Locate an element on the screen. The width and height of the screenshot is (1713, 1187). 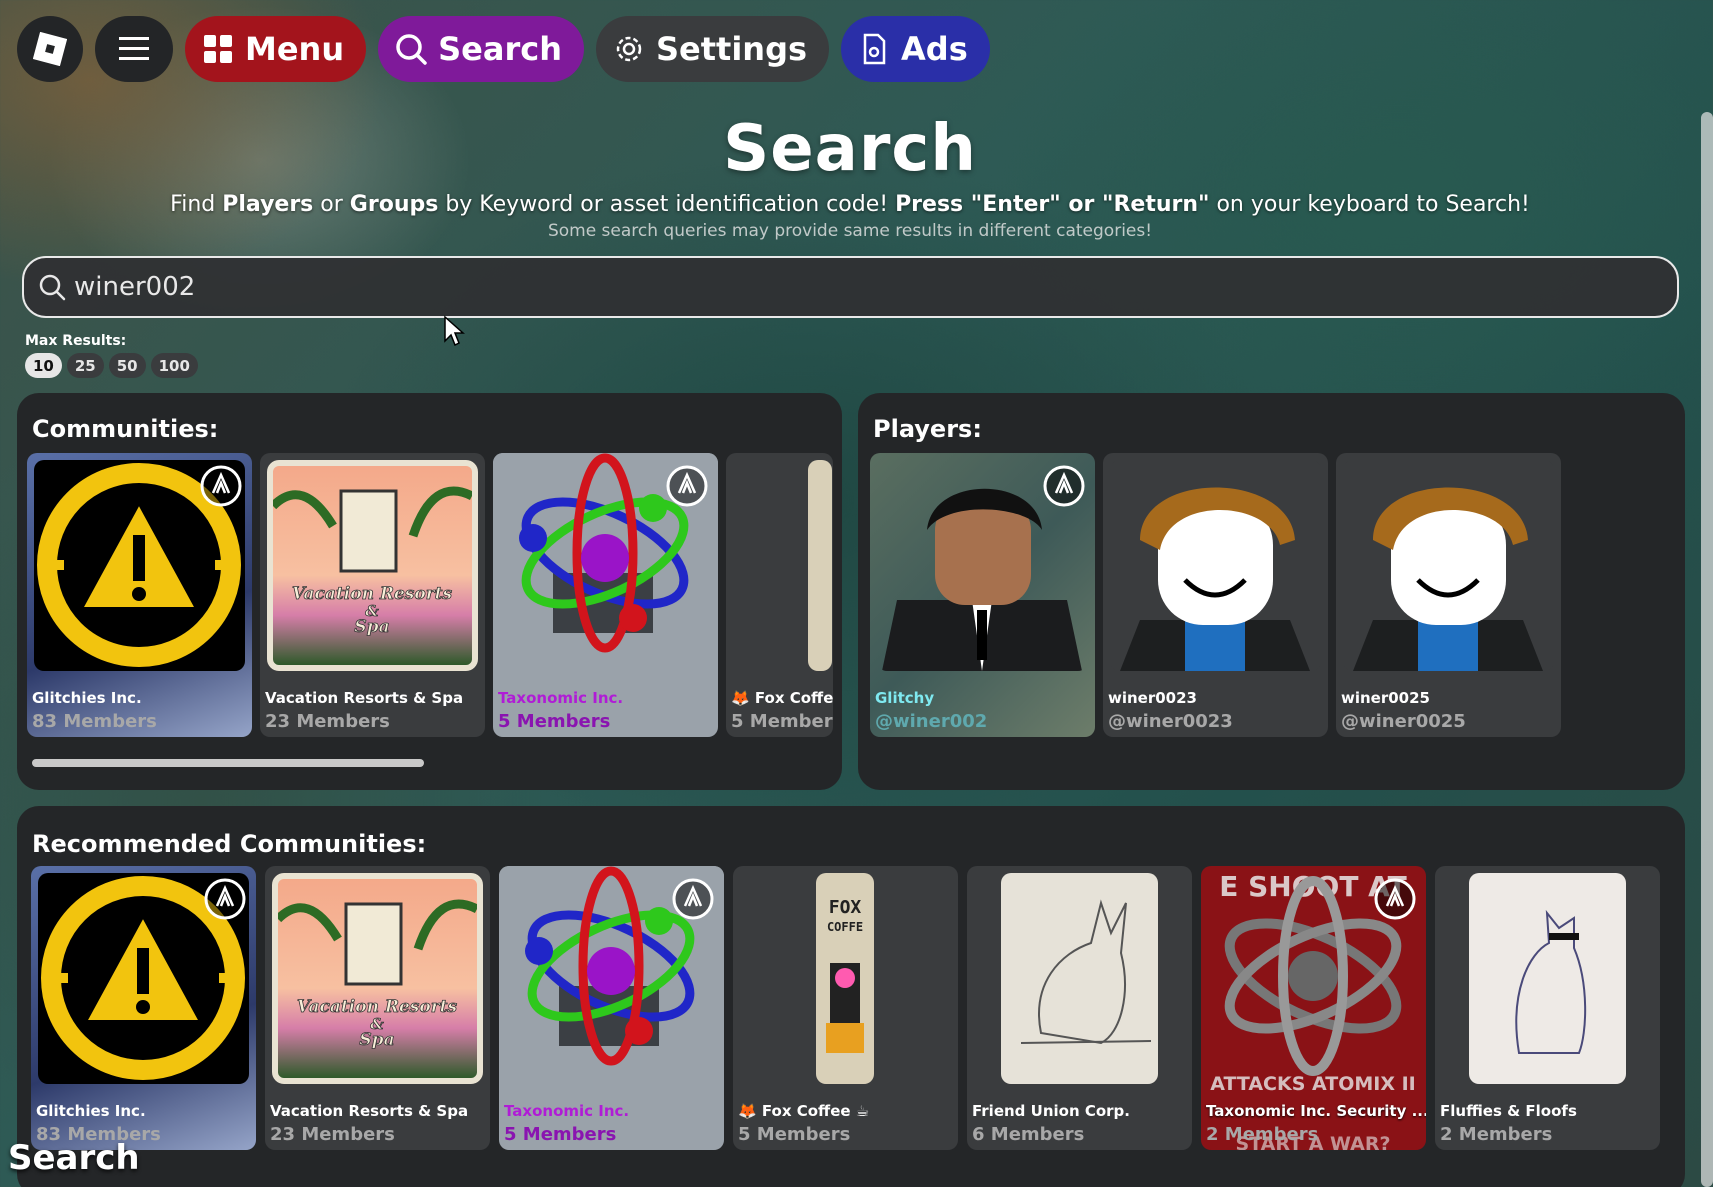
community-card: FOX COFFE 🦊 Fox Coffee ☕ 5 Members is located at coordinates (845, 1008).